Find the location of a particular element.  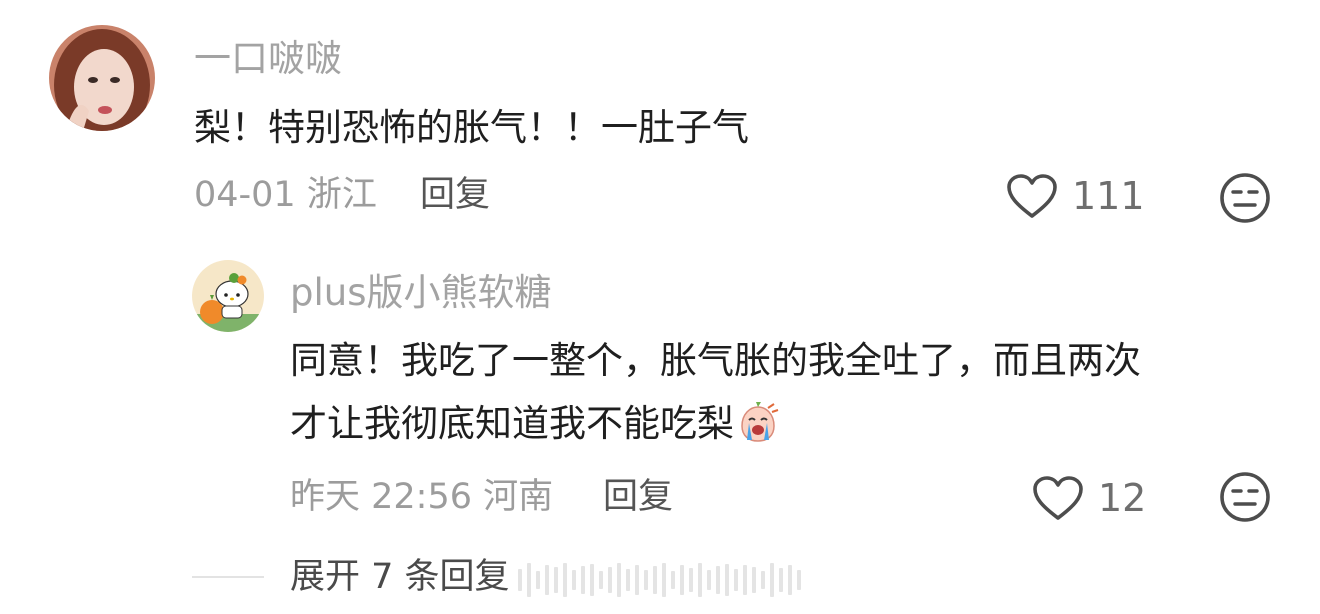

comment-like-button: 111 is located at coordinates (1075, 196).